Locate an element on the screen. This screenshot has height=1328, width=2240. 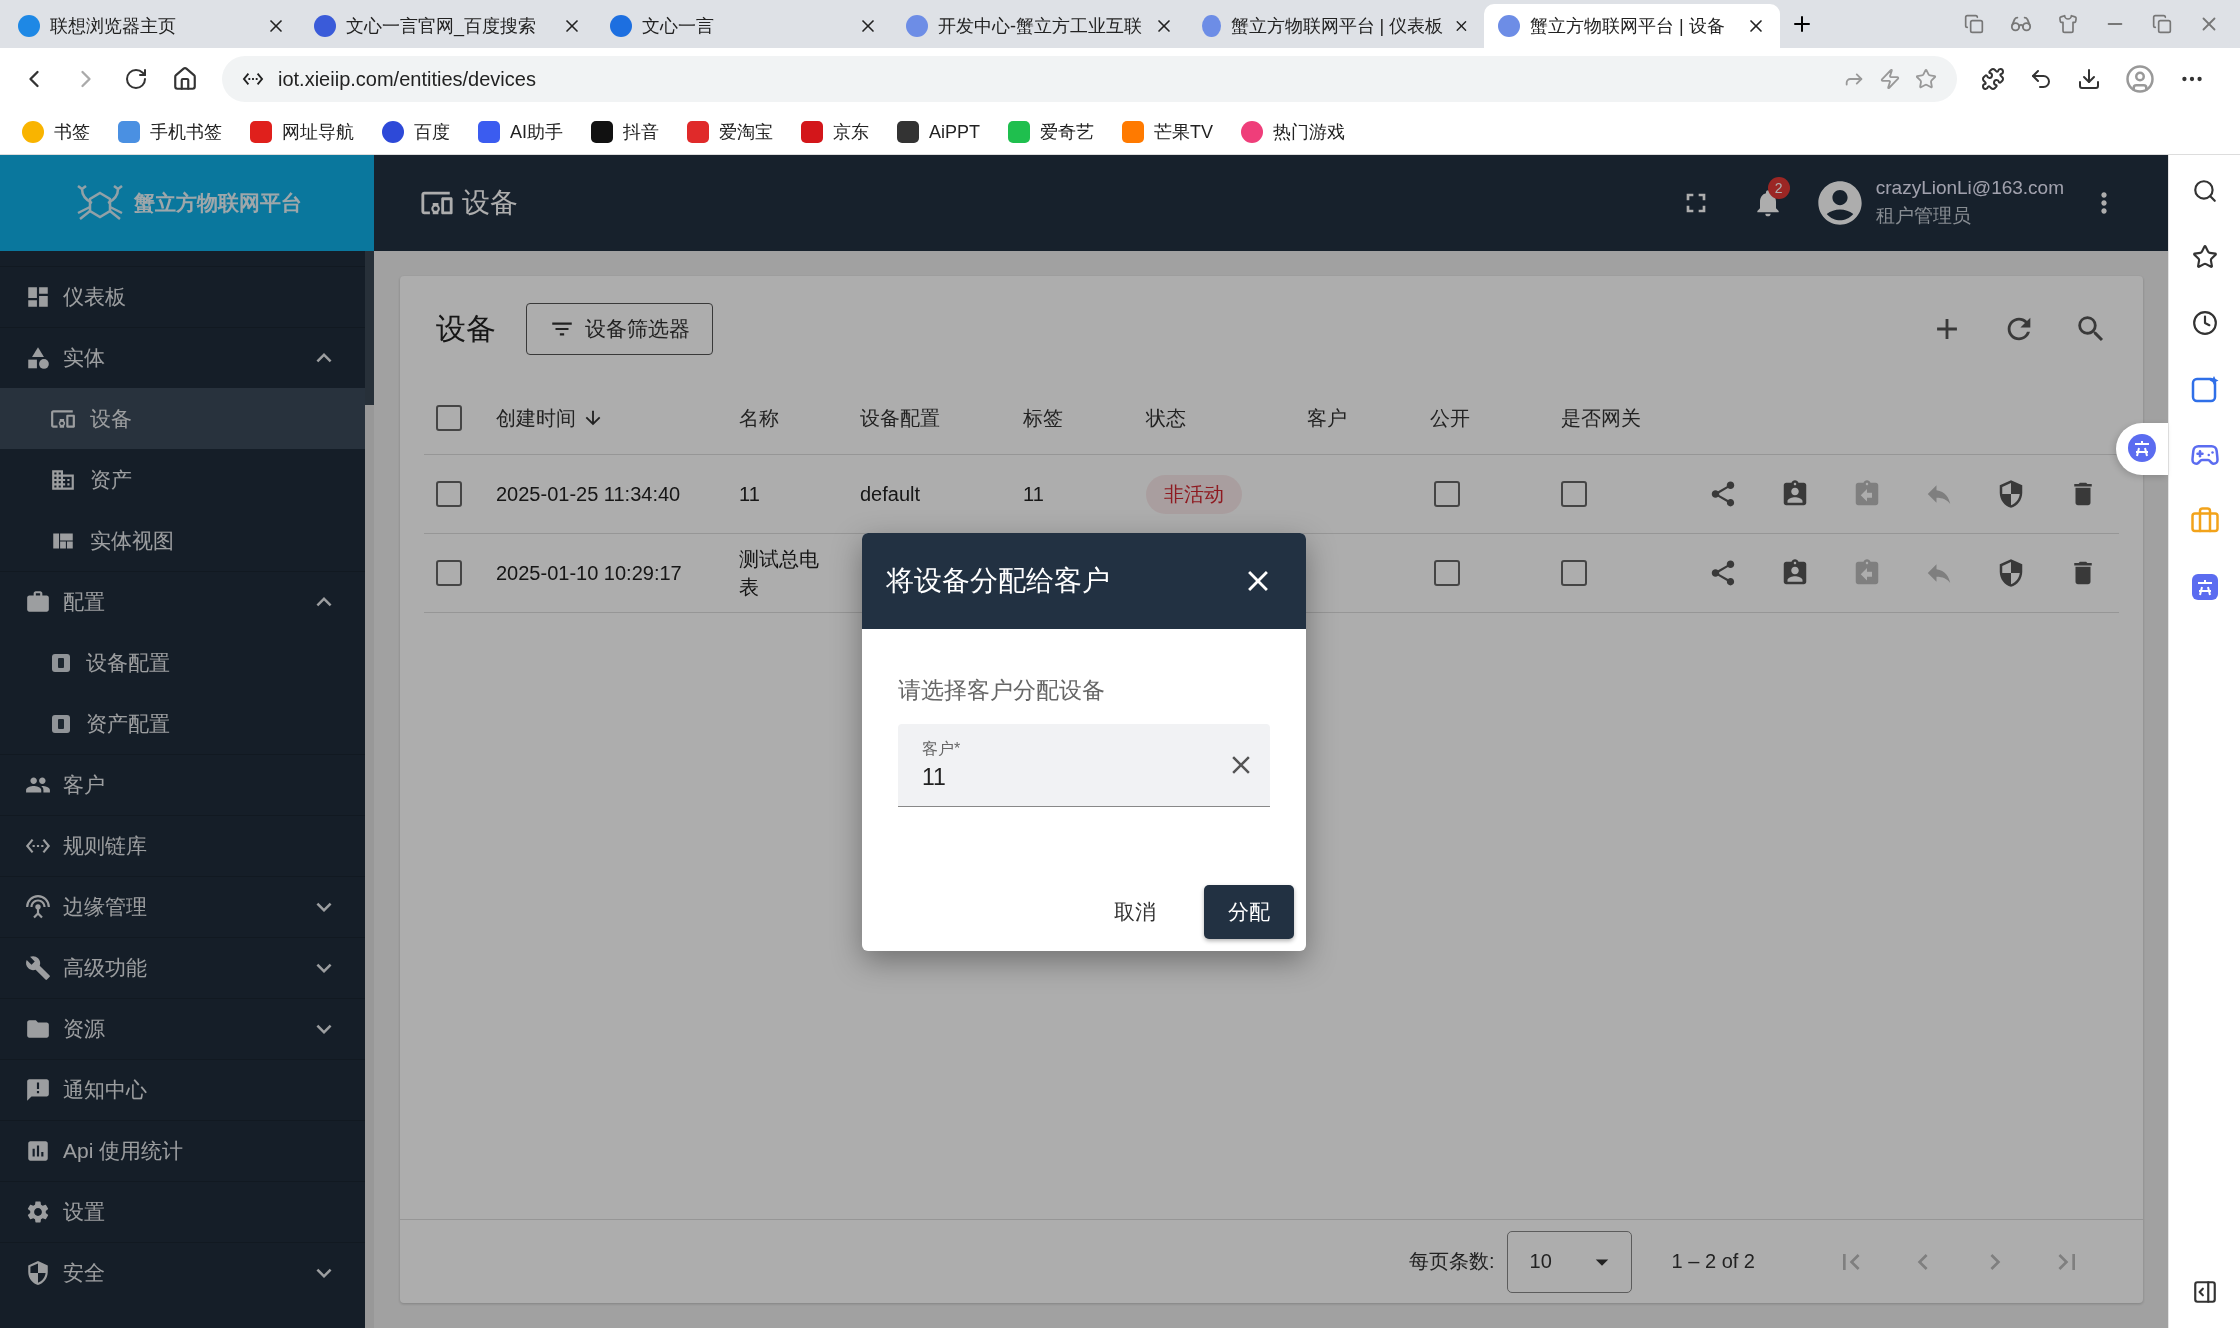
table-cell-text: default is located at coordinates (891, 494).